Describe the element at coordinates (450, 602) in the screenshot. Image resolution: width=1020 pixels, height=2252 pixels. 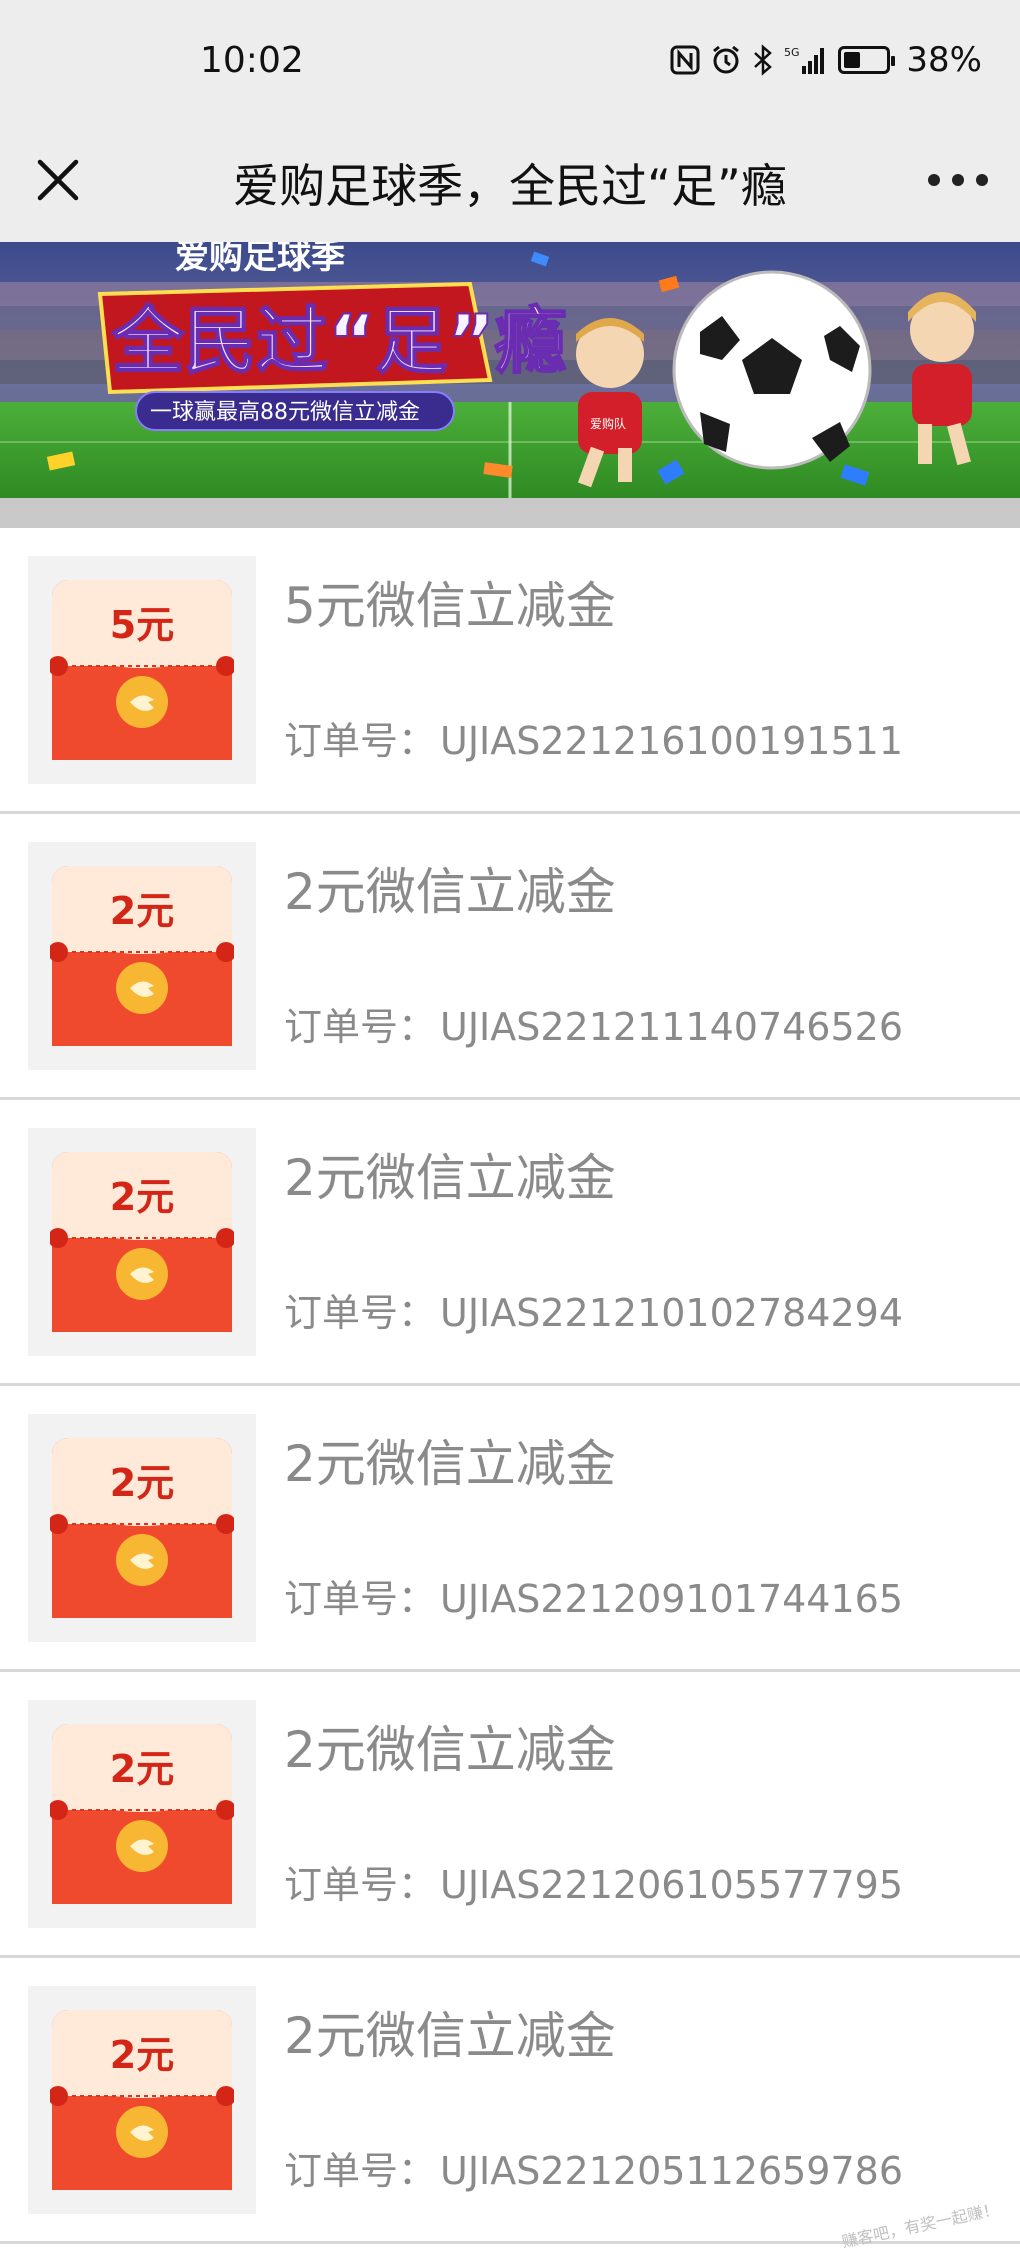
I see `item-title: 5元微信立减金` at that location.